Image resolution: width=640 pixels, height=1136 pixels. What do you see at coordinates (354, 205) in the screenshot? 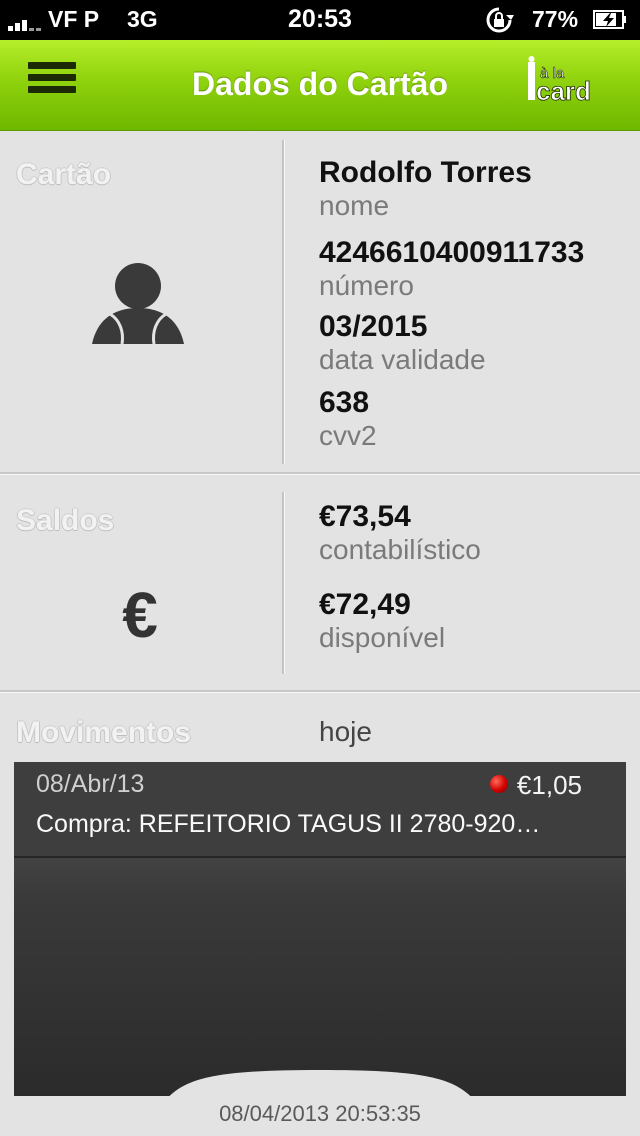
I see `card-holder-caption: nome` at bounding box center [354, 205].